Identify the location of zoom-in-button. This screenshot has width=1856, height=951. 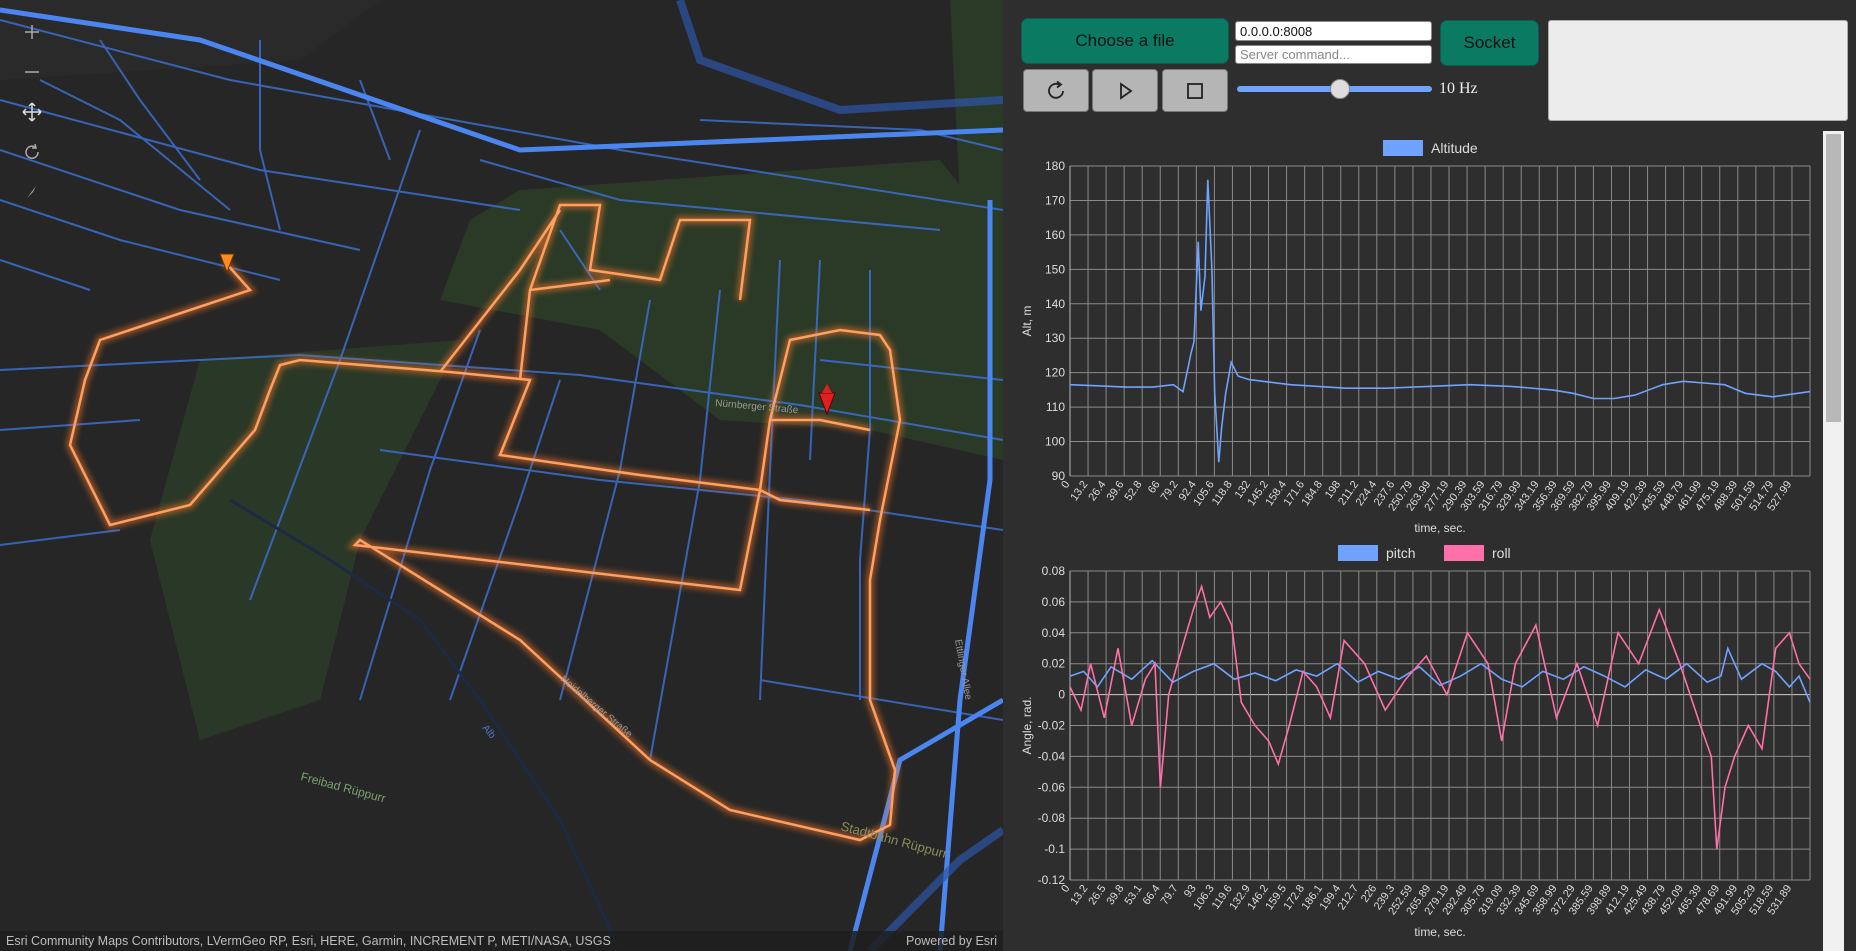
(32, 32).